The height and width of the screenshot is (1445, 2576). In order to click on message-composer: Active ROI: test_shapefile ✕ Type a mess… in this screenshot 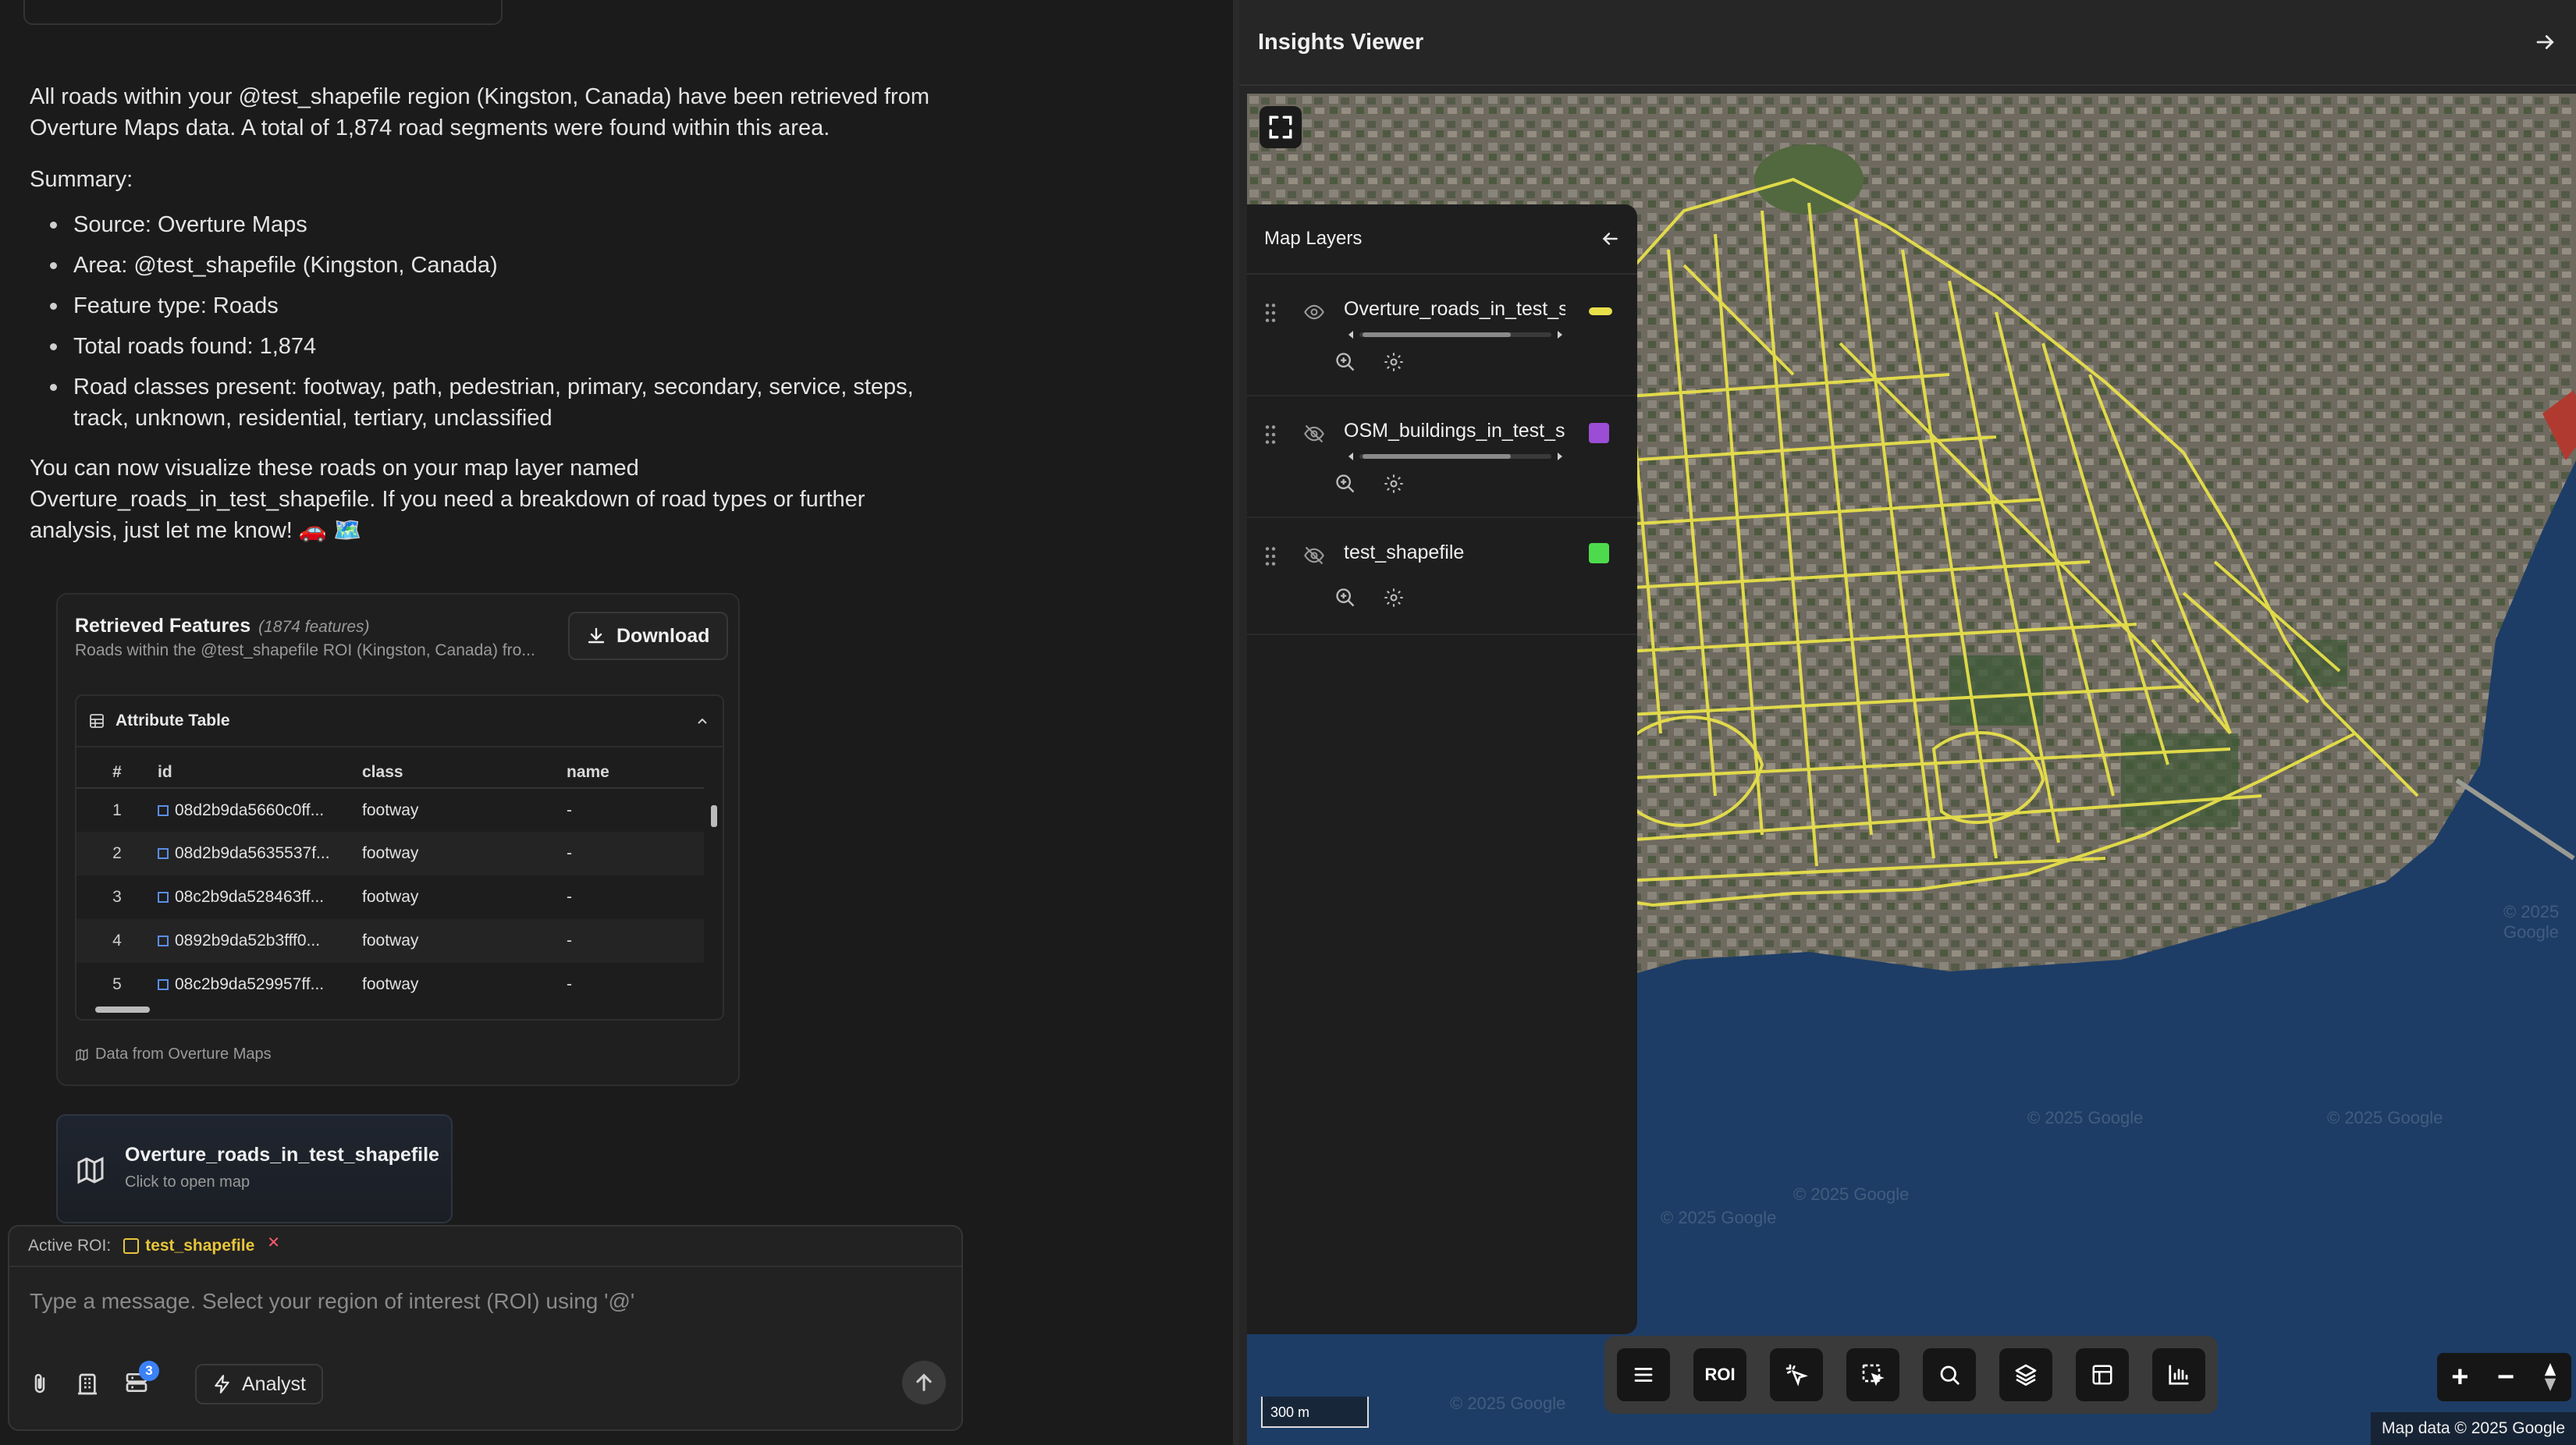, I will do `click(486, 1328)`.